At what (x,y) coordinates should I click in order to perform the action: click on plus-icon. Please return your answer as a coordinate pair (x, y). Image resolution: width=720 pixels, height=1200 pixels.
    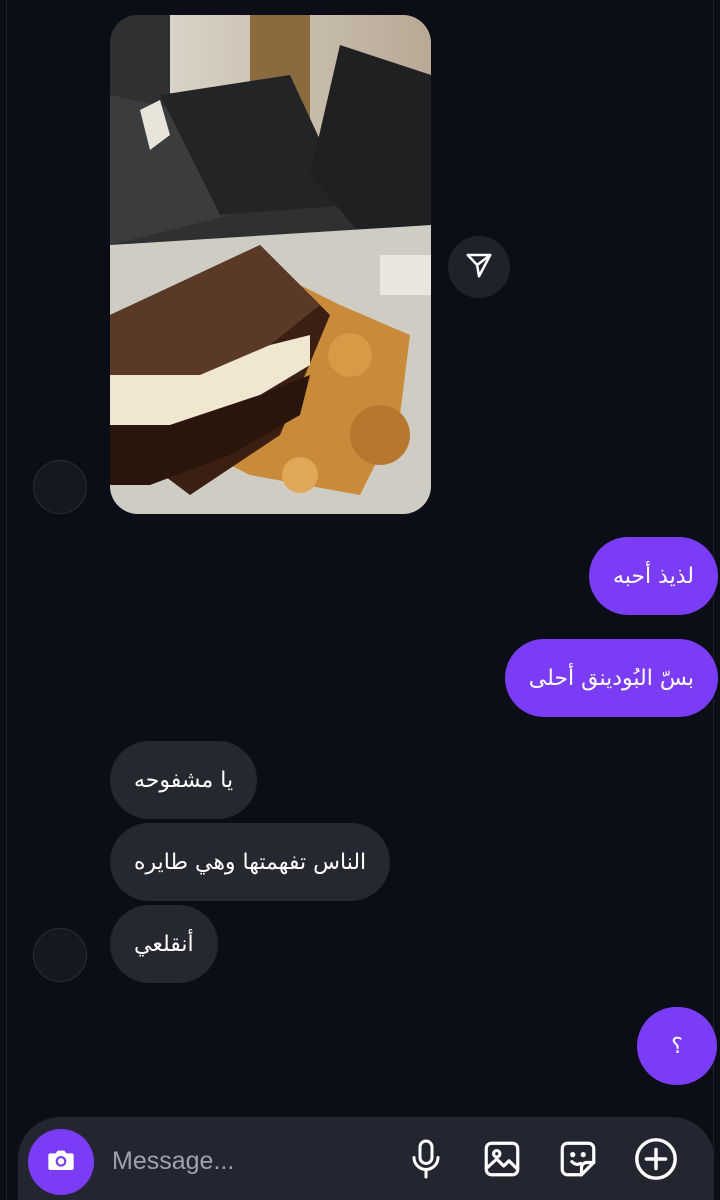
    Looking at the image, I should click on (656, 1161).